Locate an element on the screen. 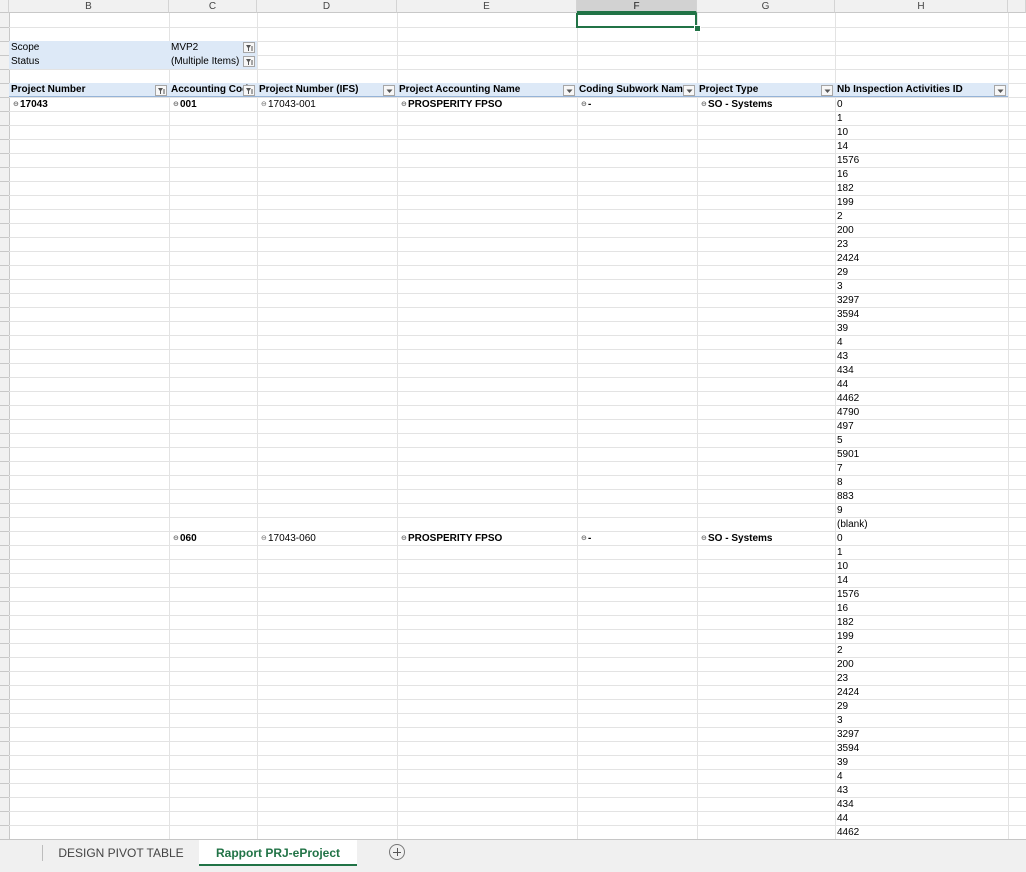 The width and height of the screenshot is (1026, 872). add-sheet-icon is located at coordinates (397, 852).